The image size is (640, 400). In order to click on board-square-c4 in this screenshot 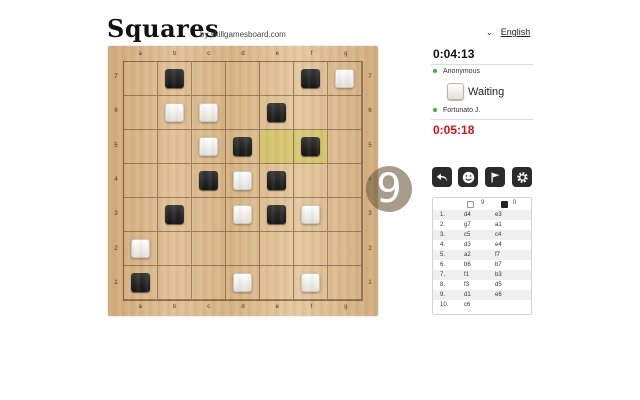, I will do `click(209, 181)`.